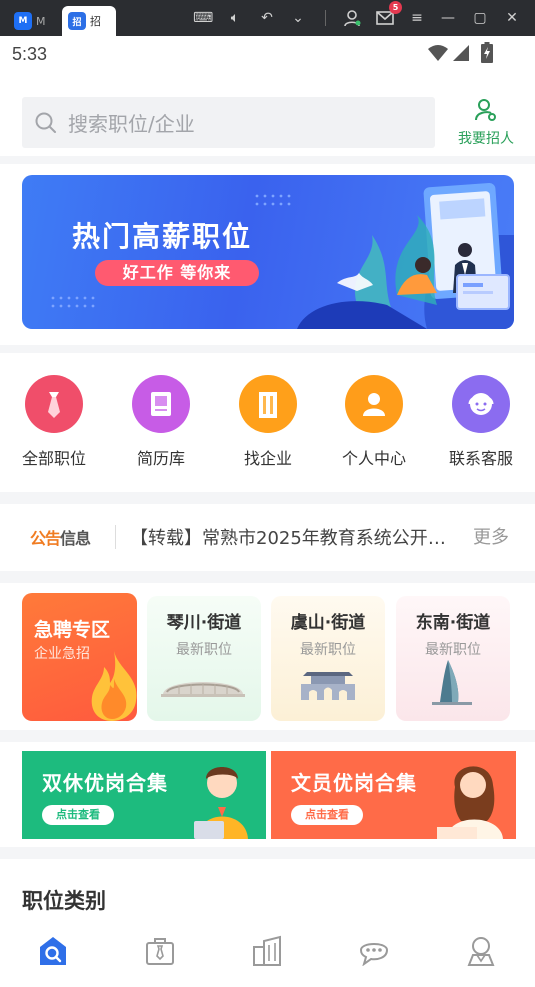  Describe the element at coordinates (131, 124) in the screenshot. I see `search-placeholder: 搜索职位/企业` at that location.